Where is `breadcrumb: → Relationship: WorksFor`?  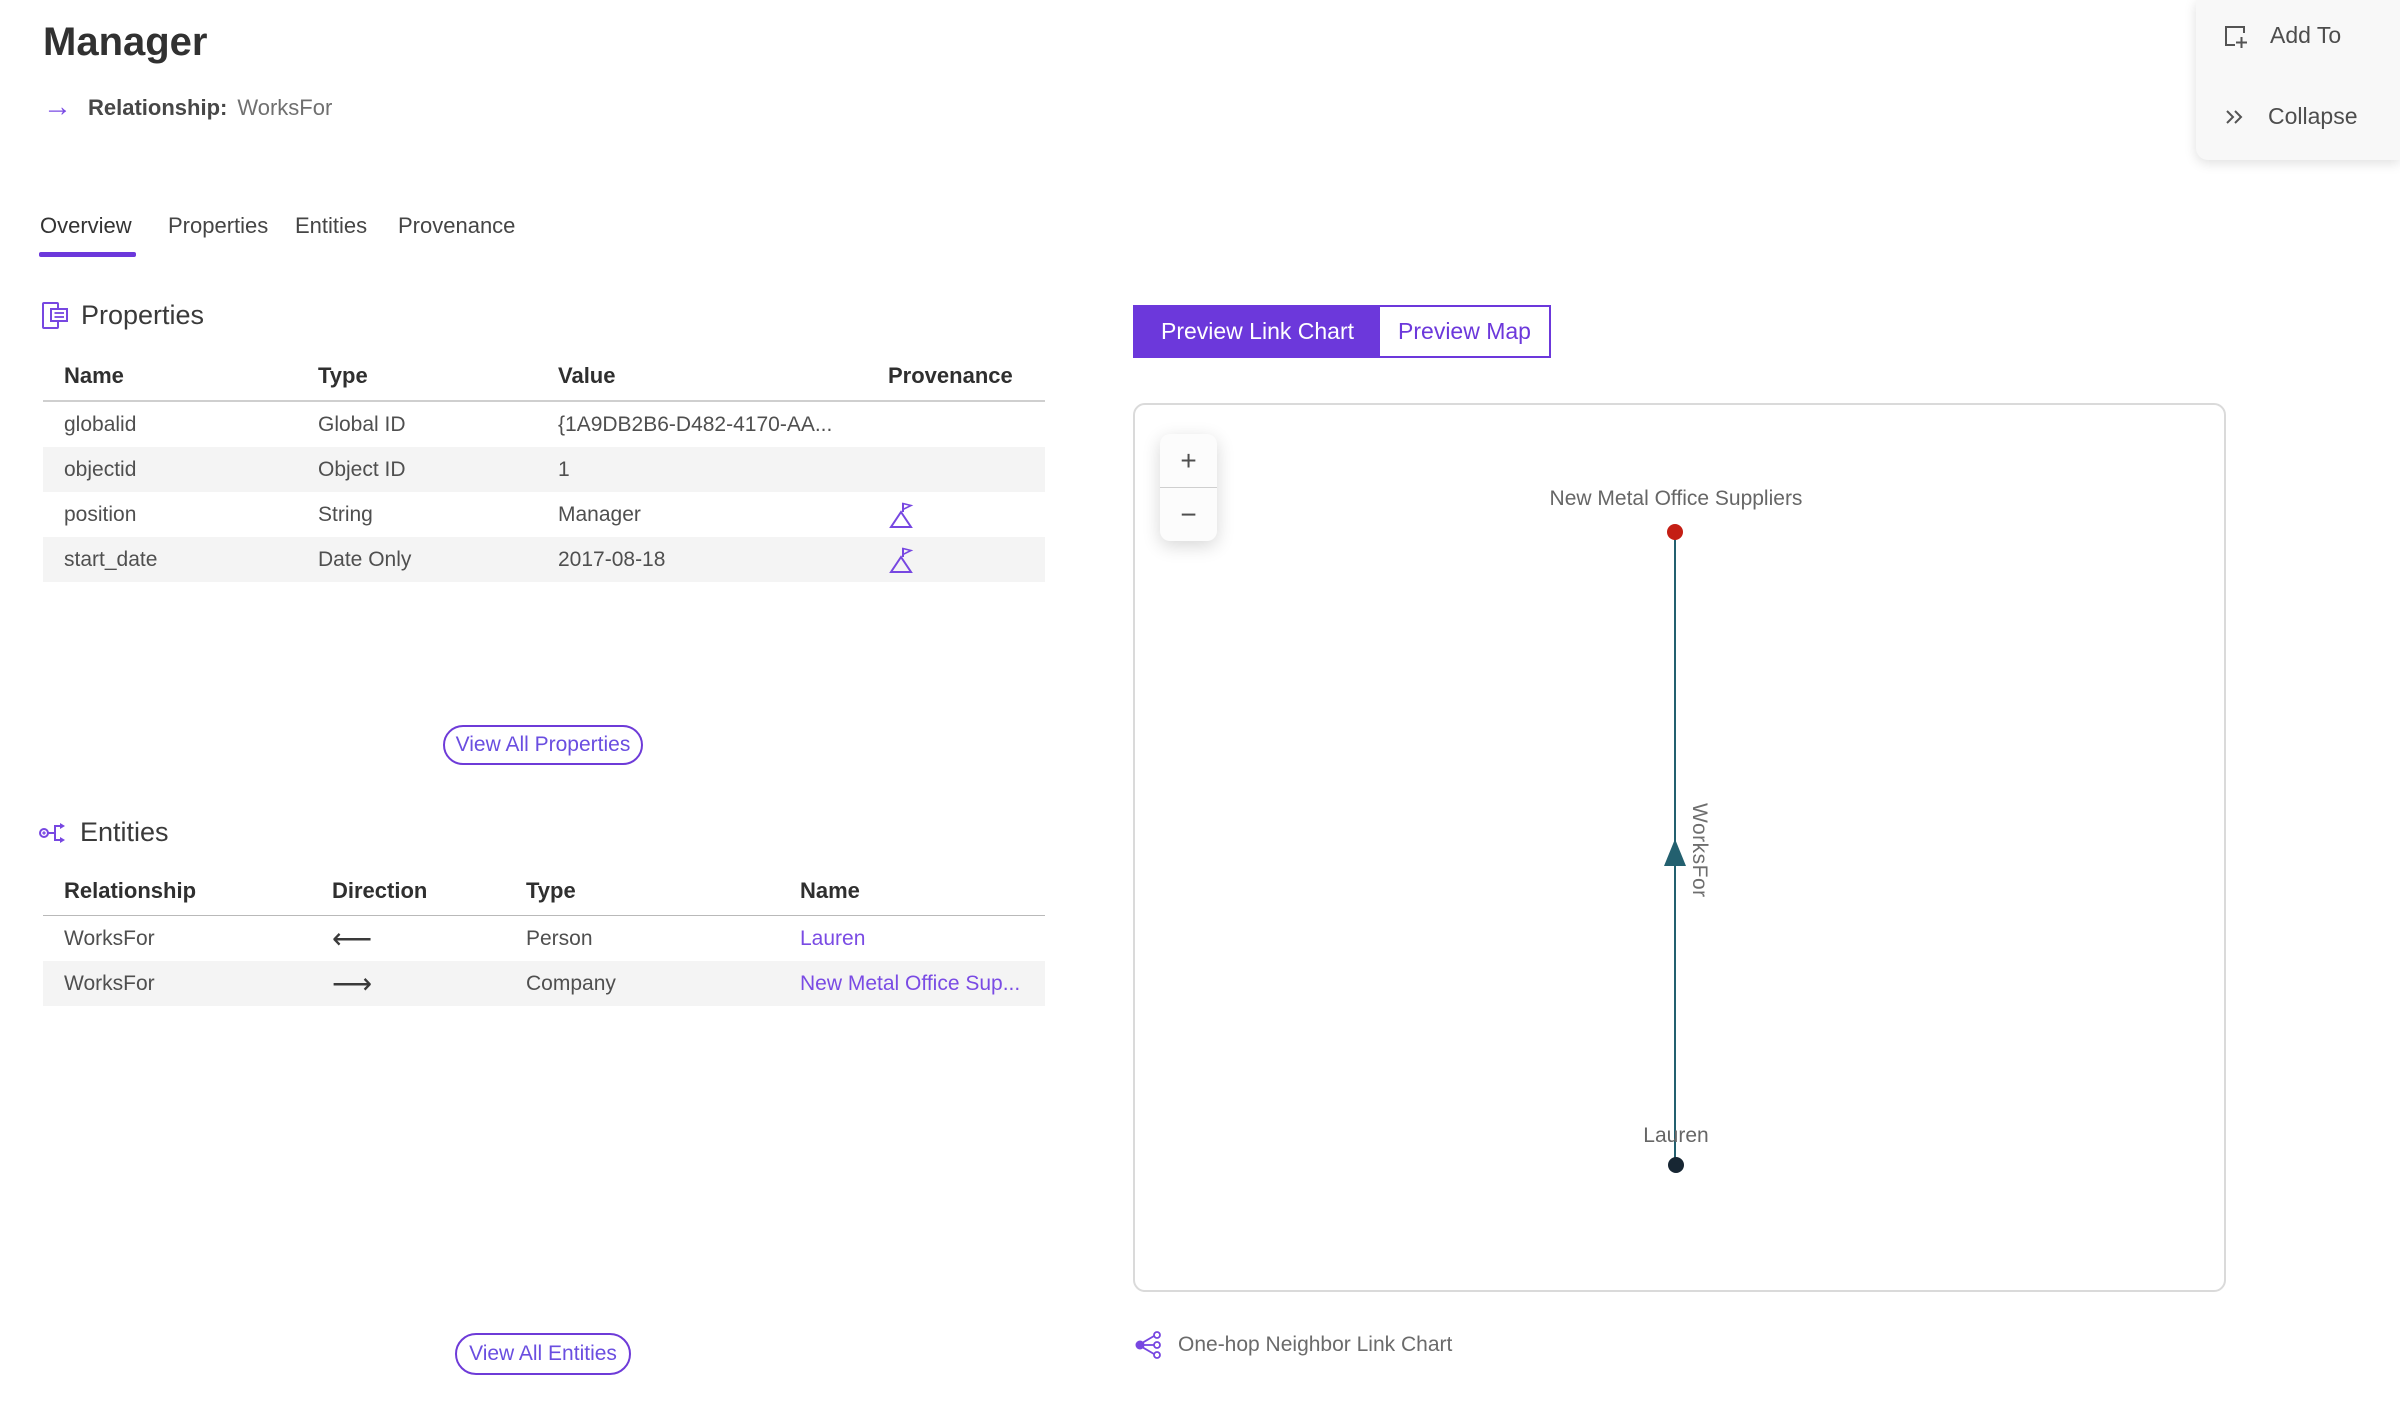 breadcrumb: → Relationship: WorksFor is located at coordinates (187, 107).